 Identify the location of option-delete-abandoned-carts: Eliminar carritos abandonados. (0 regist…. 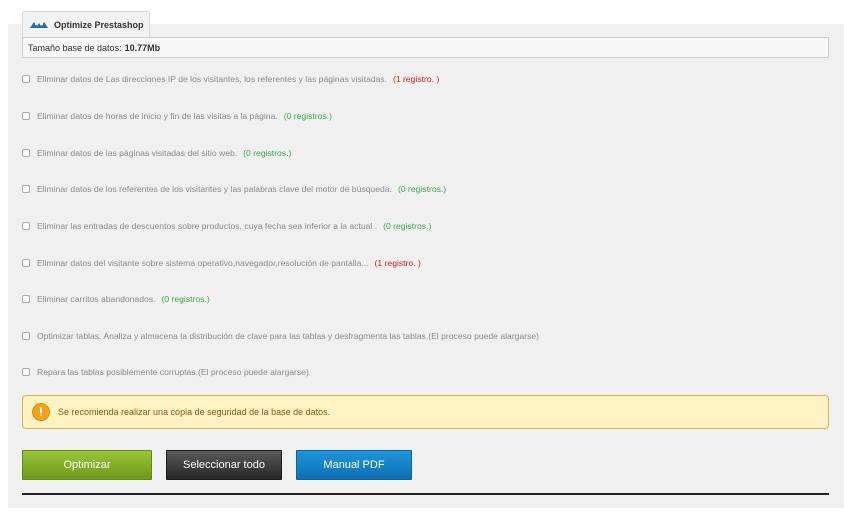
(116, 299).